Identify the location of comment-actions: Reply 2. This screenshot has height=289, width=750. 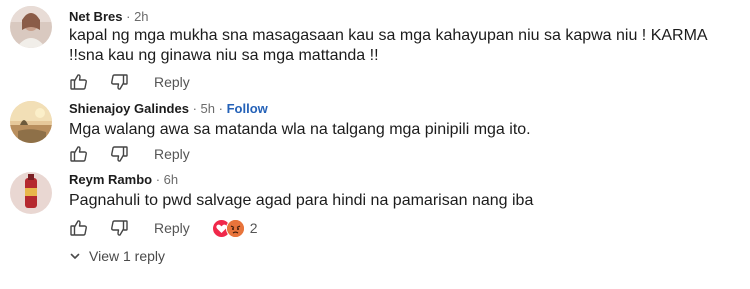
(163, 228).